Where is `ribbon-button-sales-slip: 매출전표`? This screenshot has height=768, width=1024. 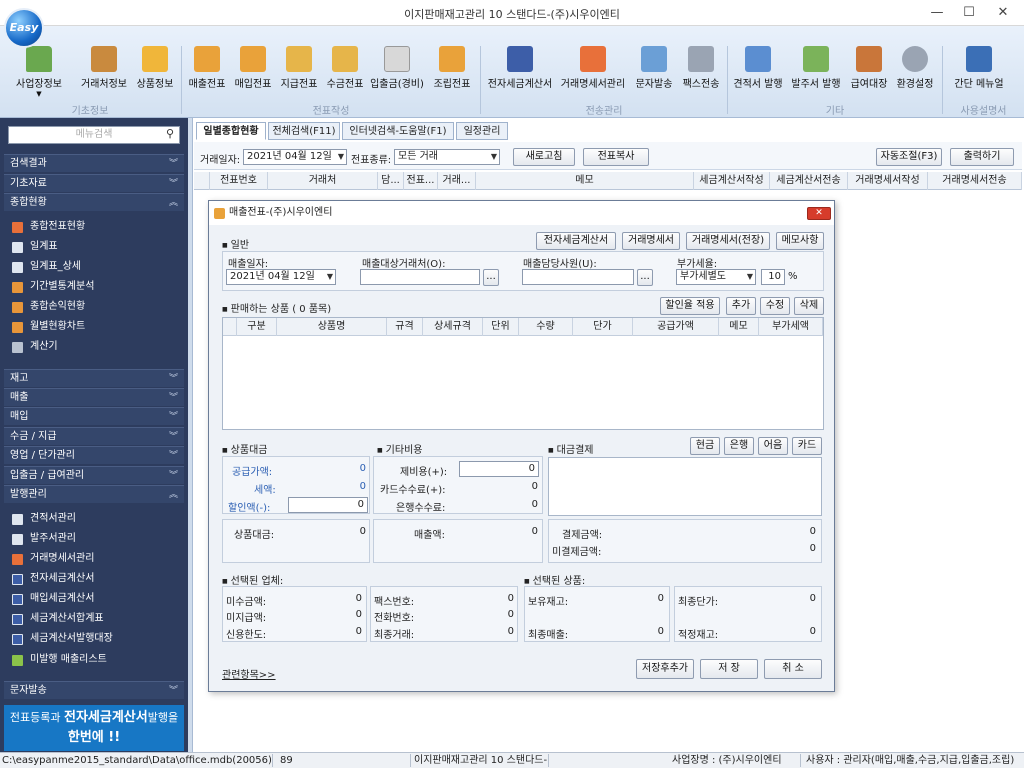
ribbon-button-sales-slip: 매출전표 is located at coordinates (207, 72).